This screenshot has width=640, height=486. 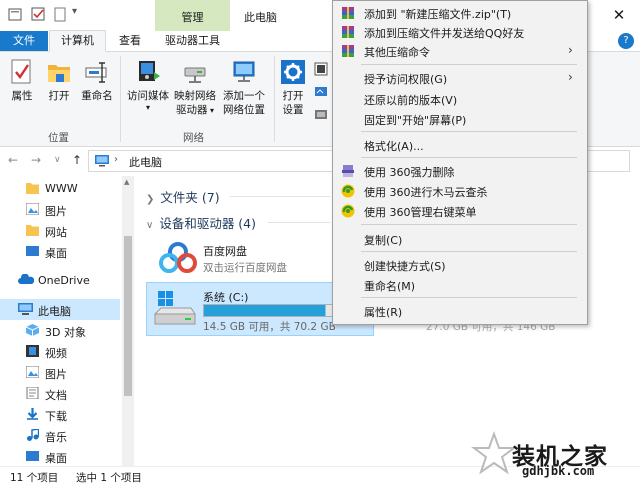 What do you see at coordinates (460, 239) in the screenshot?
I see `menu-item-copy: 复制(C)` at bounding box center [460, 239].